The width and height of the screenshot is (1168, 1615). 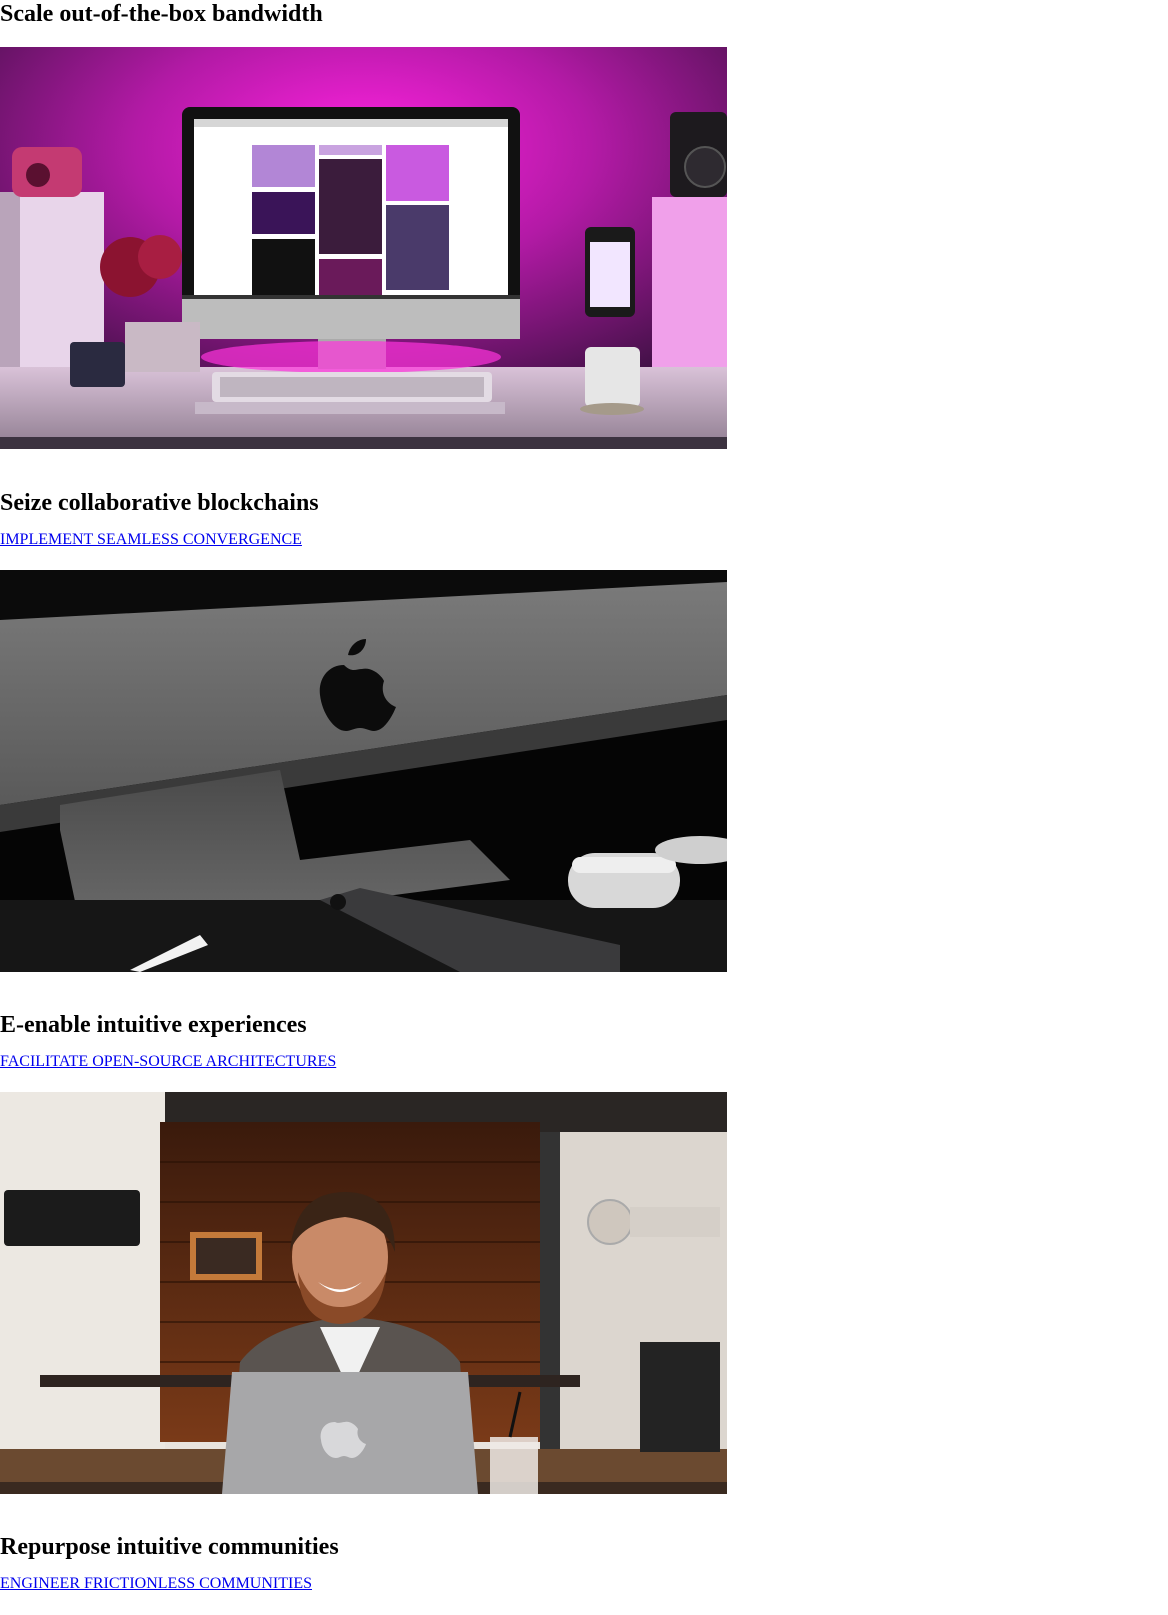 I want to click on section-heading: Scale out-of-the-box bandwidth, so click(x=161, y=14).